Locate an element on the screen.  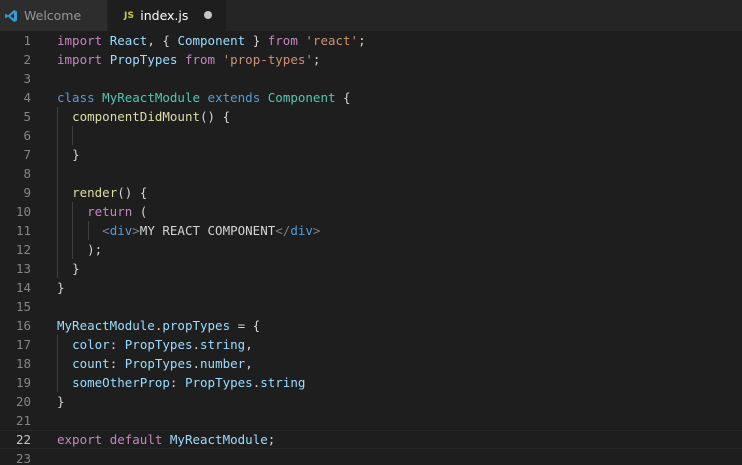
code-token: from is located at coordinates (282, 40).